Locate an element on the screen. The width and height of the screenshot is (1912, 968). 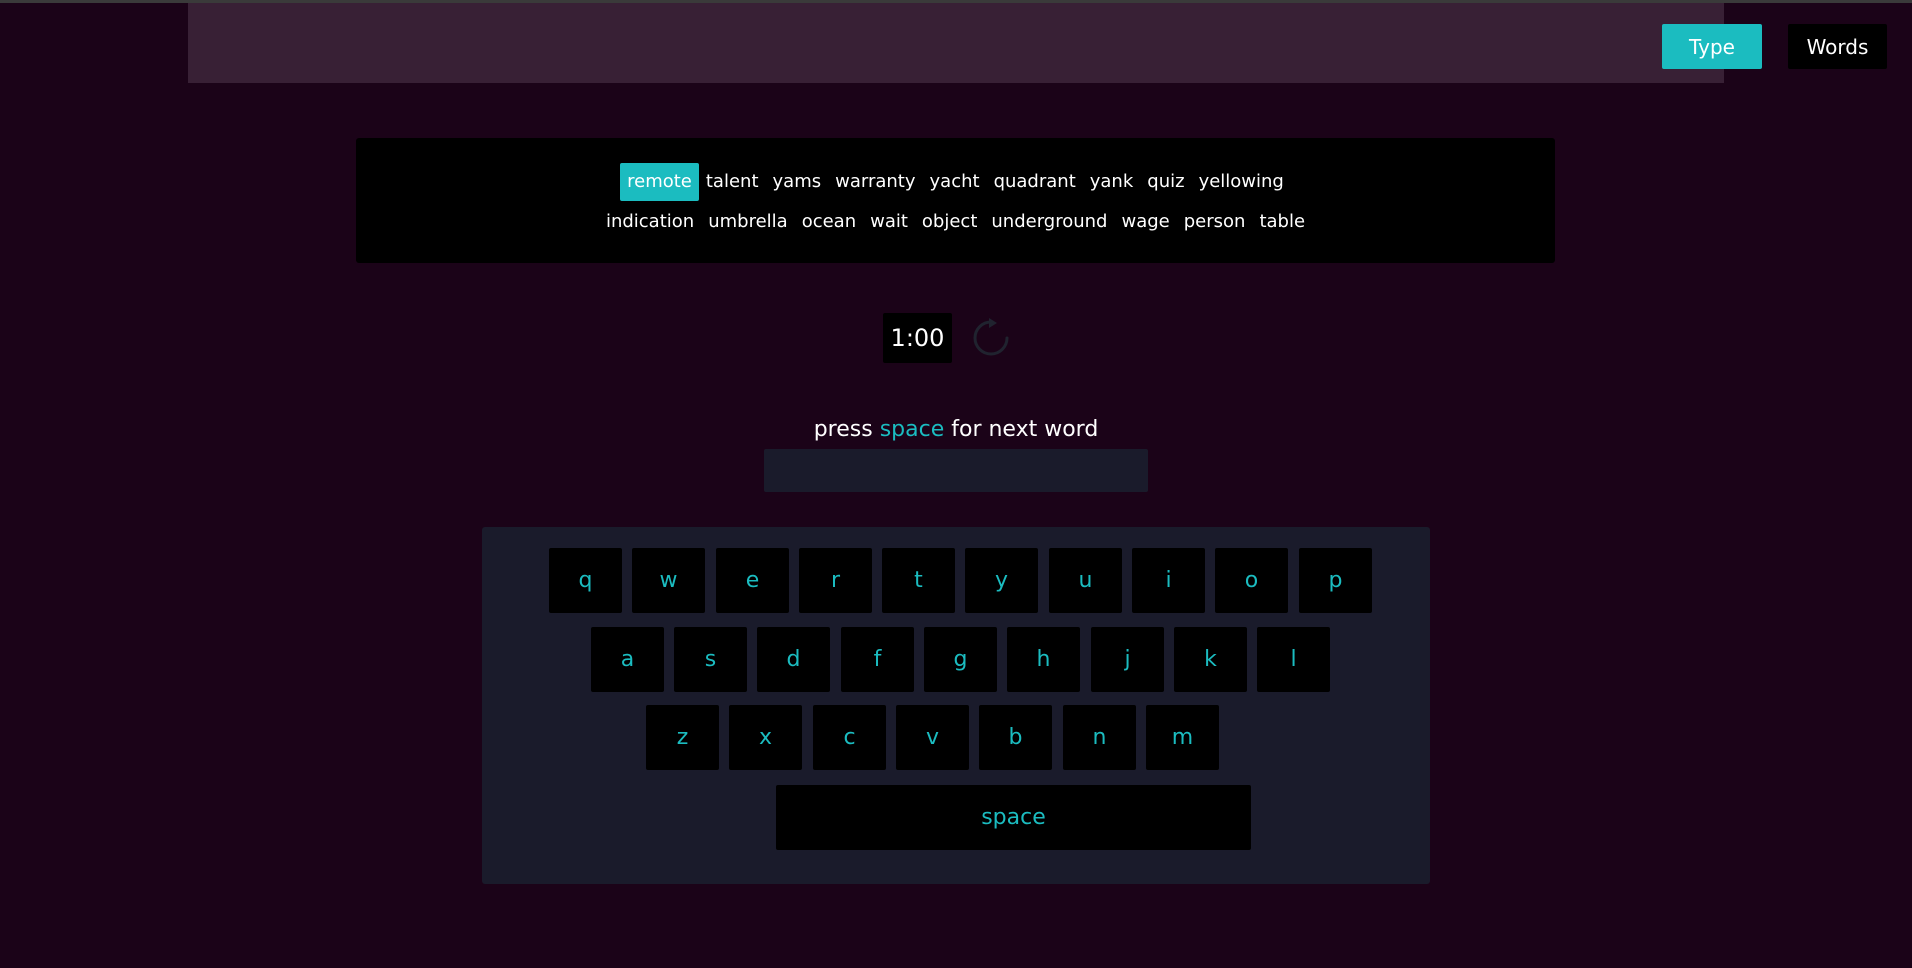
hint-suffix: for next word is located at coordinates (1025, 429).